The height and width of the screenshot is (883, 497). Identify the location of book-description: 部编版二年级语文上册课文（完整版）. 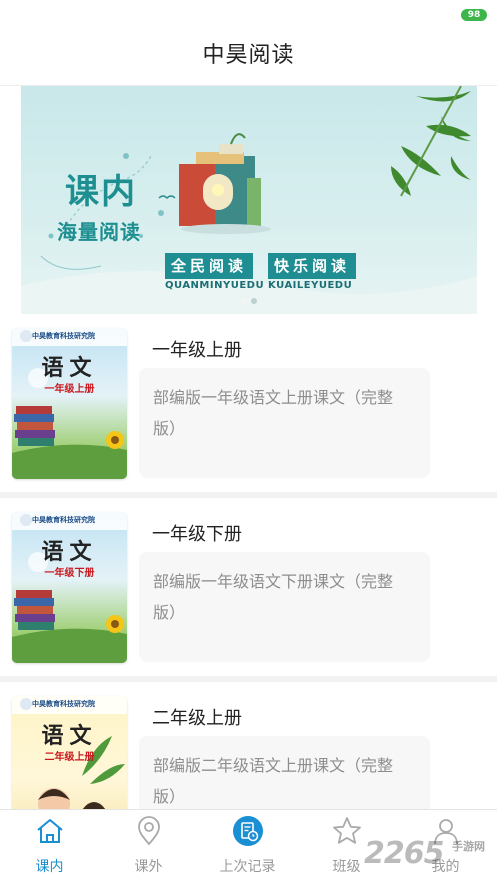
(284, 772).